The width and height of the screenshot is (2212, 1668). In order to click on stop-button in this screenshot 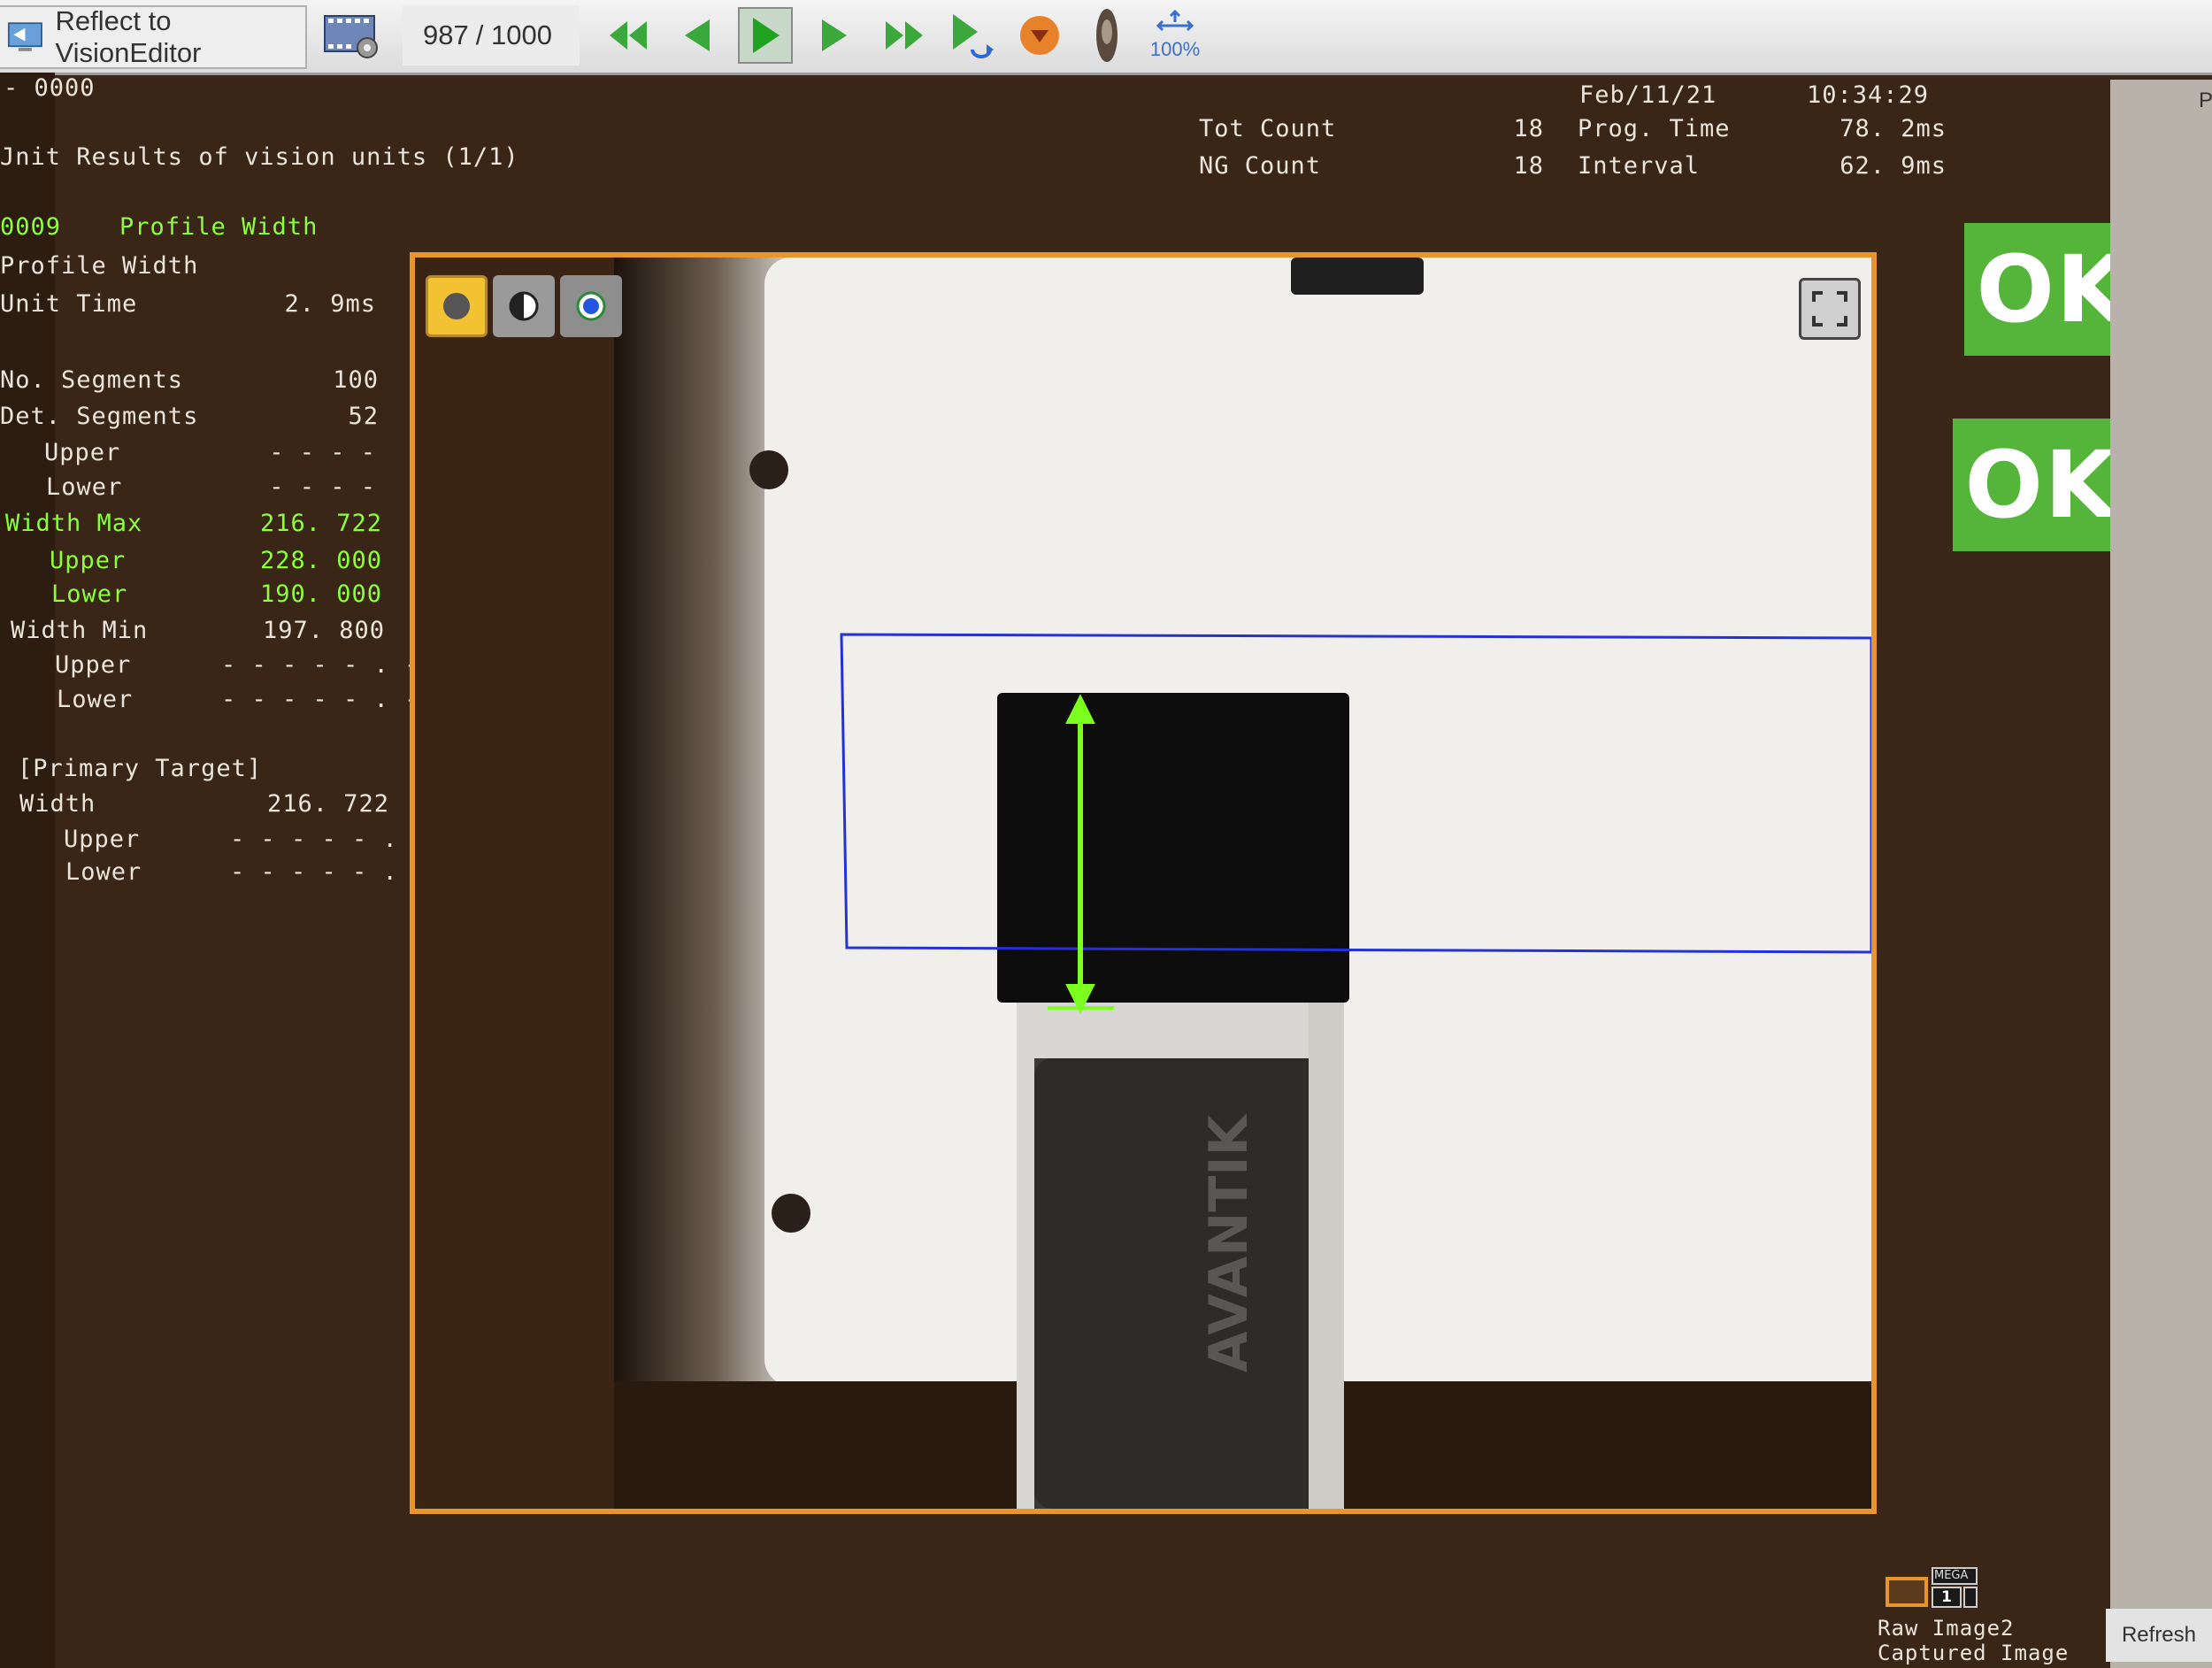, I will do `click(1039, 35)`.